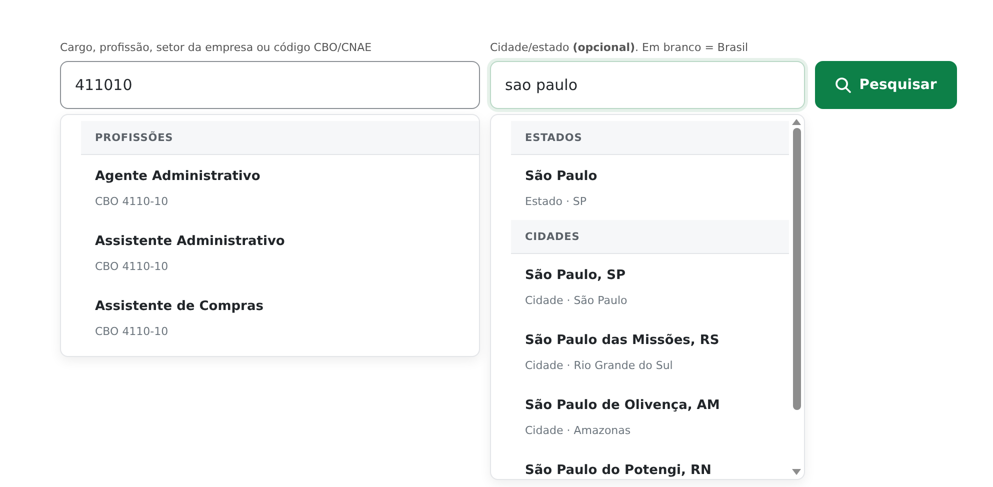 The width and height of the screenshot is (993, 487). Describe the element at coordinates (650, 138) in the screenshot. I see `group-header: ESTADOS` at that location.